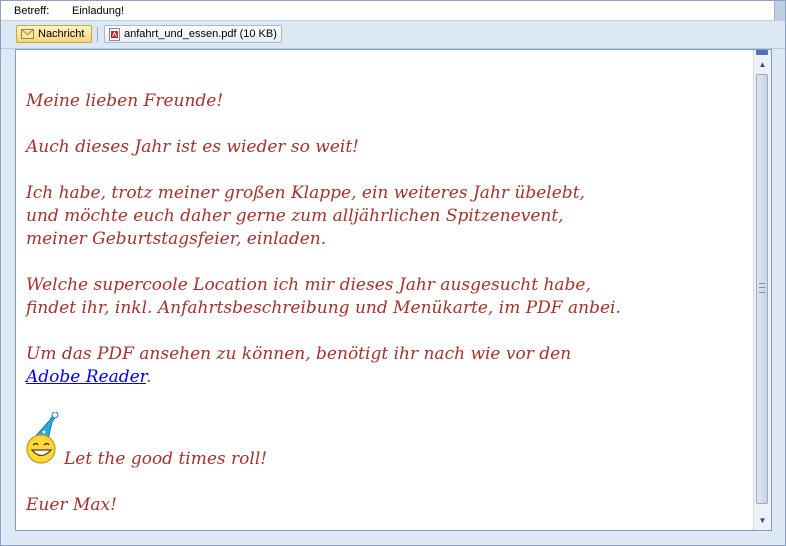 The height and width of the screenshot is (546, 786). I want to click on party-line: Let the good times roll!, so click(386, 441).